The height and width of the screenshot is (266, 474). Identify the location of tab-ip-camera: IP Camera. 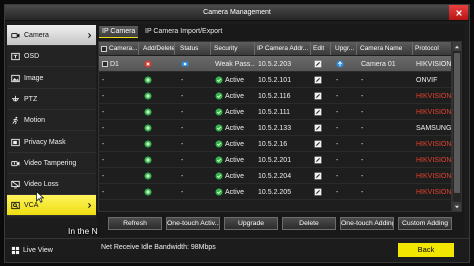
(119, 32).